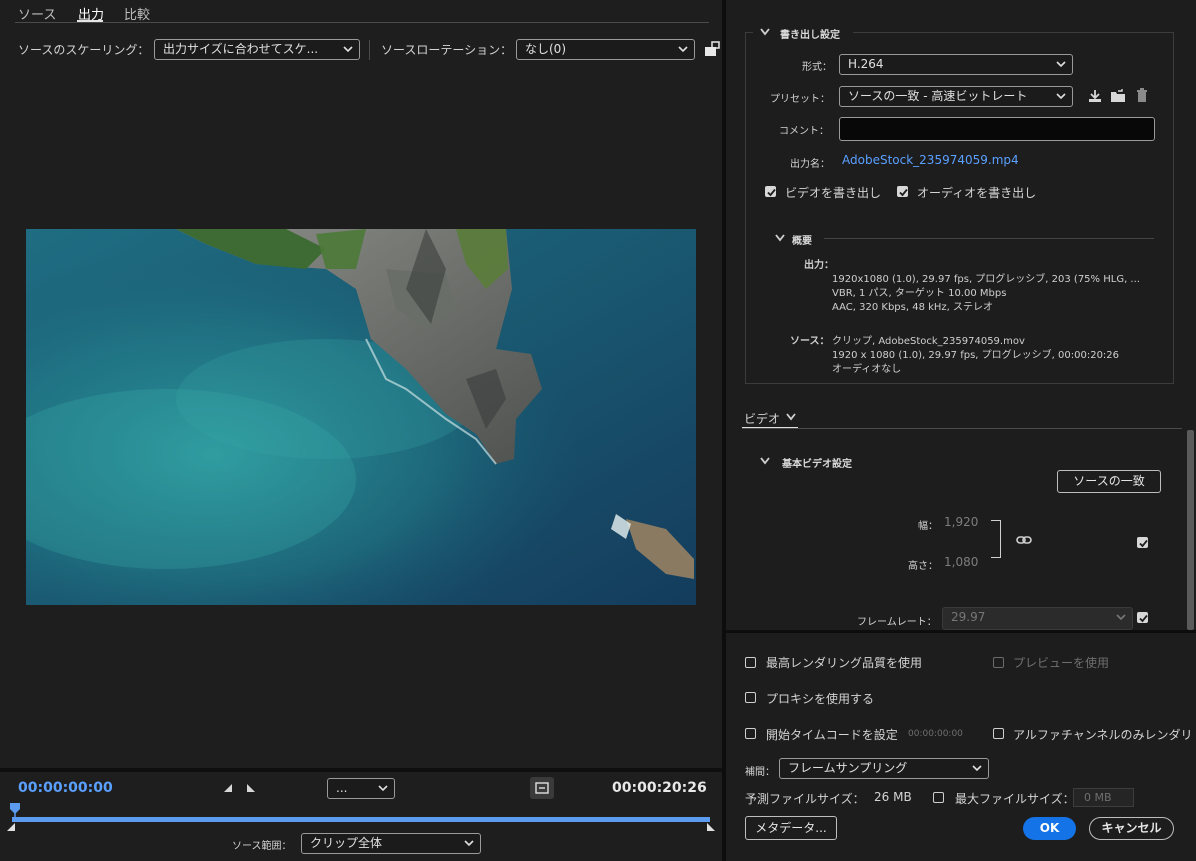 This screenshot has height=861, width=1196. I want to click on export-audio-label: オーディオを書き出し, so click(977, 193).